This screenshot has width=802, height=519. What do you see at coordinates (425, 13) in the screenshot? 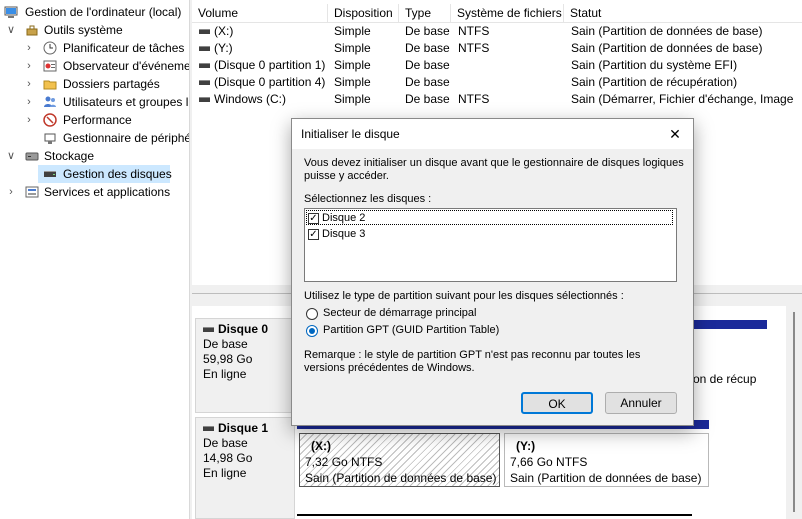
I see `column-header-type: Type` at bounding box center [425, 13].